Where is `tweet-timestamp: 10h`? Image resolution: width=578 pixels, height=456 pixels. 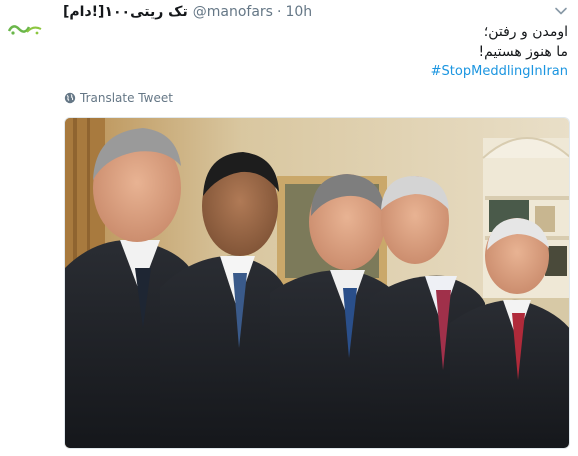
tweet-timestamp: 10h is located at coordinates (298, 12).